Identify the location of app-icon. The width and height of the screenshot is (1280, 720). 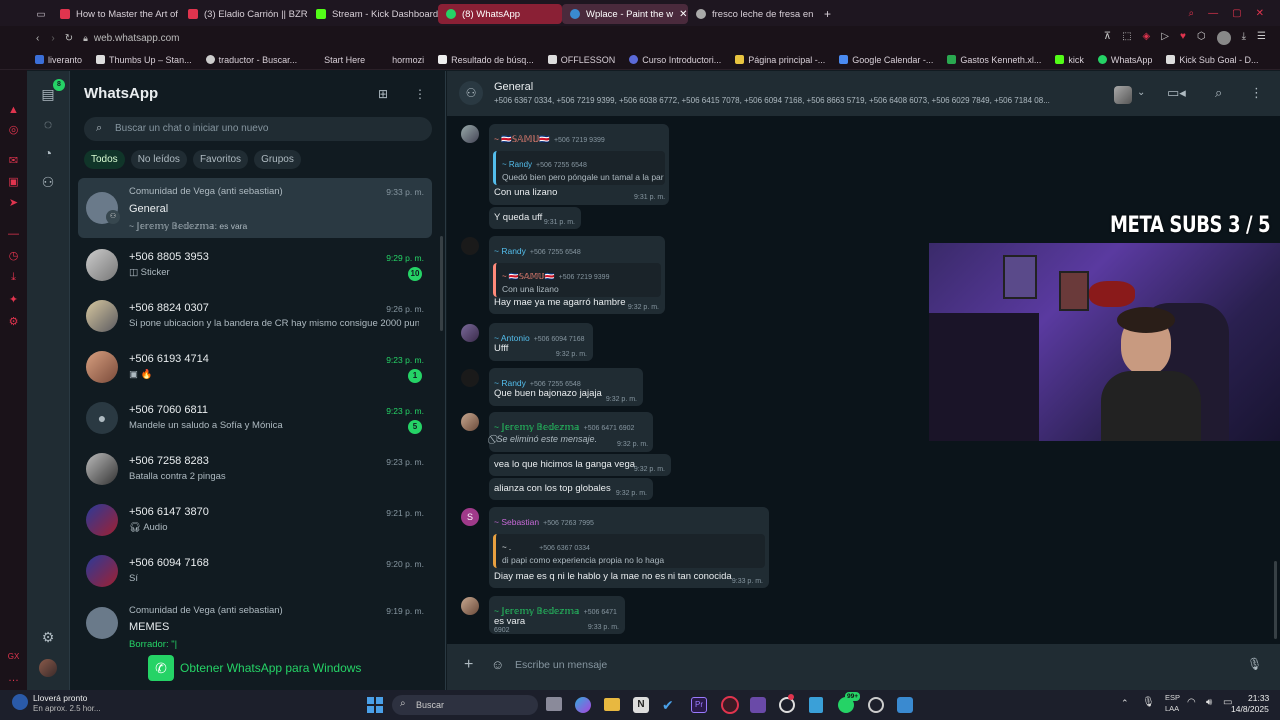
(876, 705).